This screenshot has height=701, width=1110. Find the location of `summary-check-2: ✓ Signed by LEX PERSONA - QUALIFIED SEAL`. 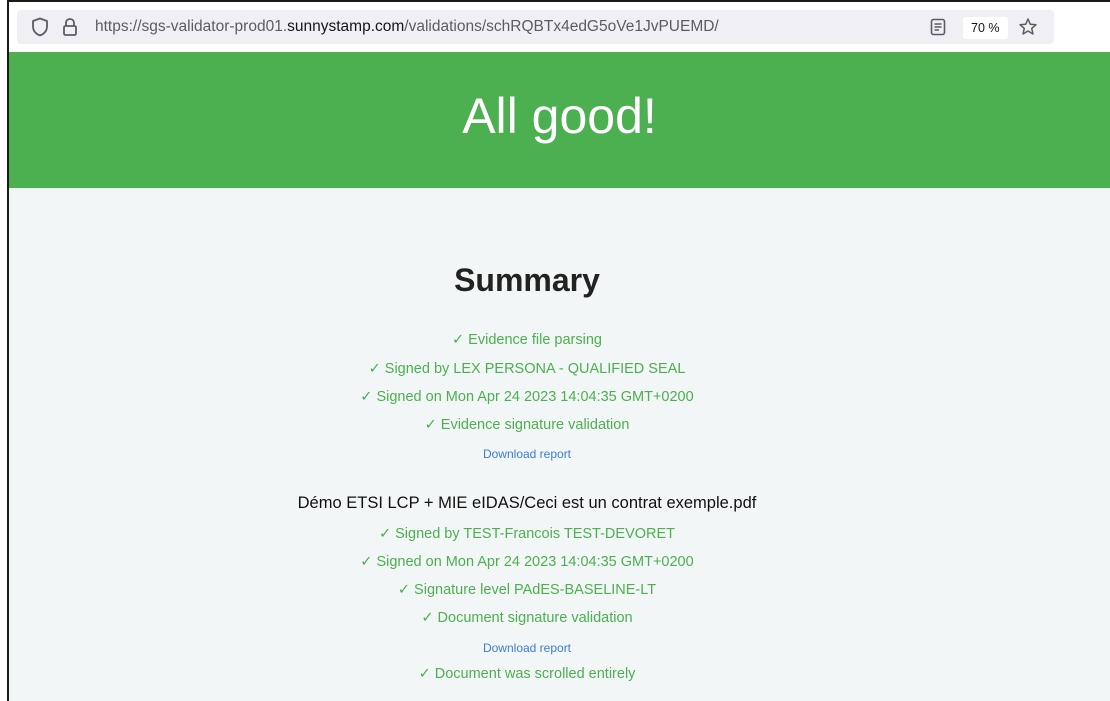

summary-check-2: ✓ Signed by LEX PERSONA - QUALIFIED SEAL is located at coordinates (527, 369).